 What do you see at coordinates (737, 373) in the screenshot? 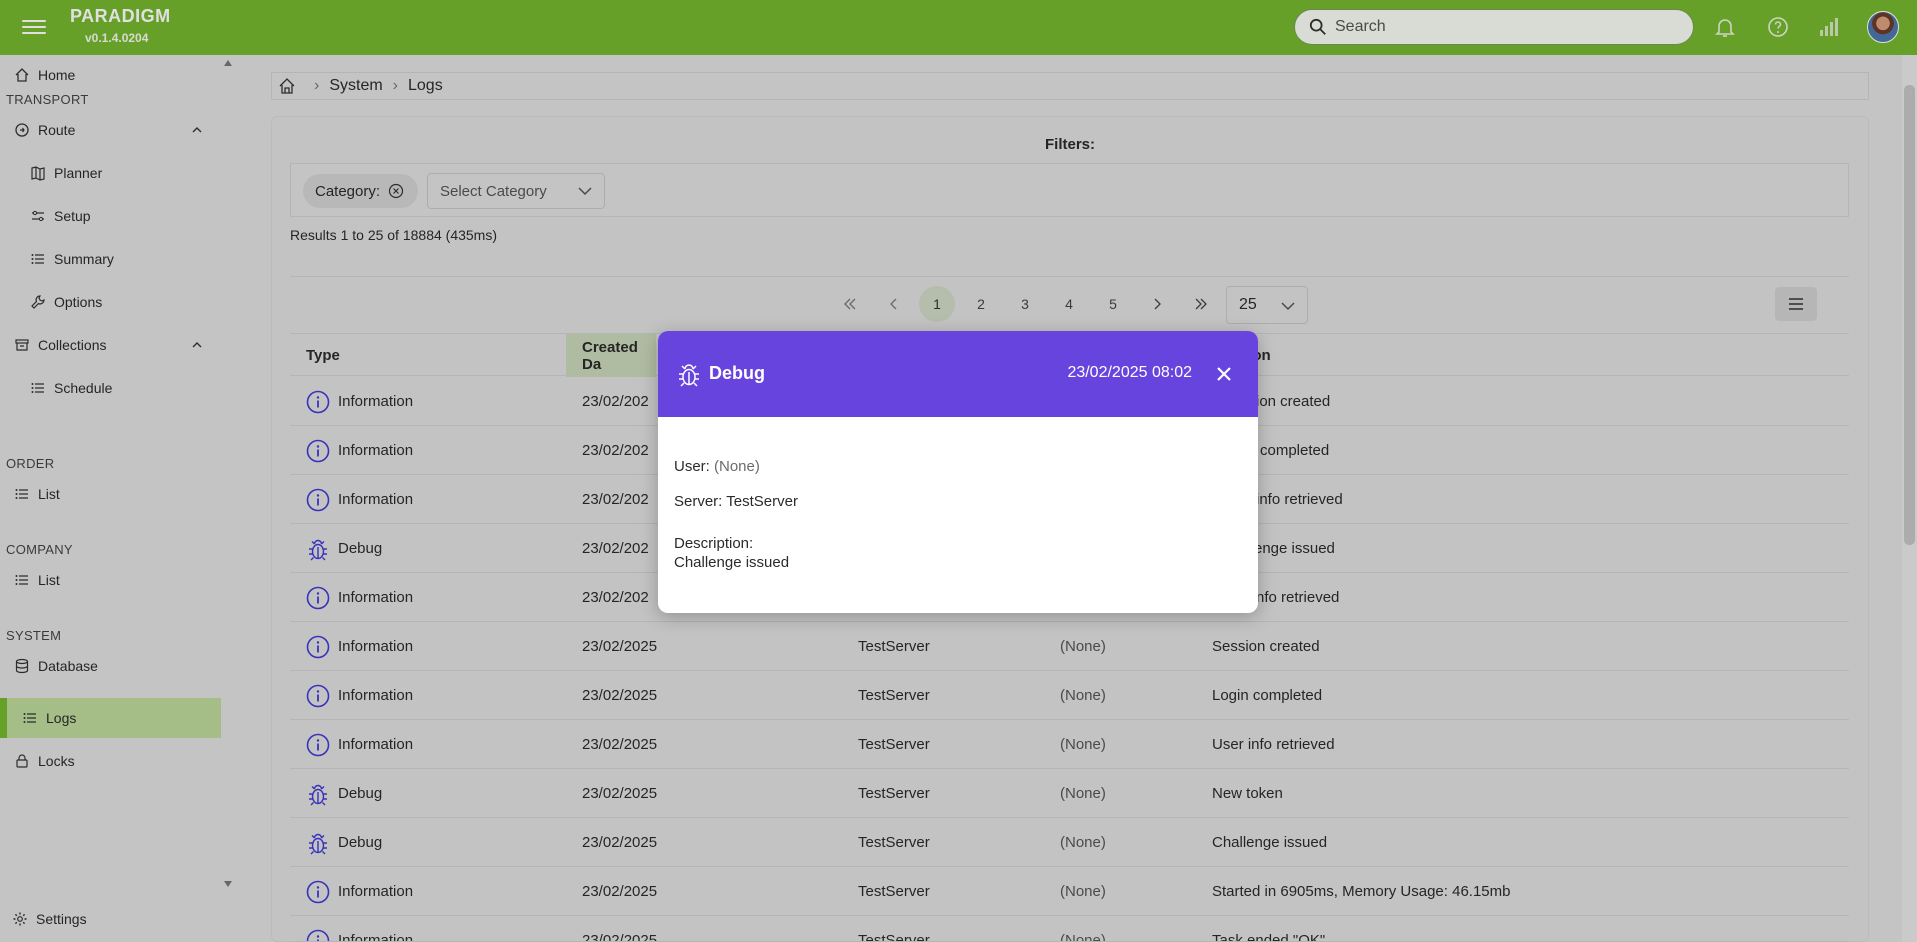
I see `modal-title: Debug` at bounding box center [737, 373].